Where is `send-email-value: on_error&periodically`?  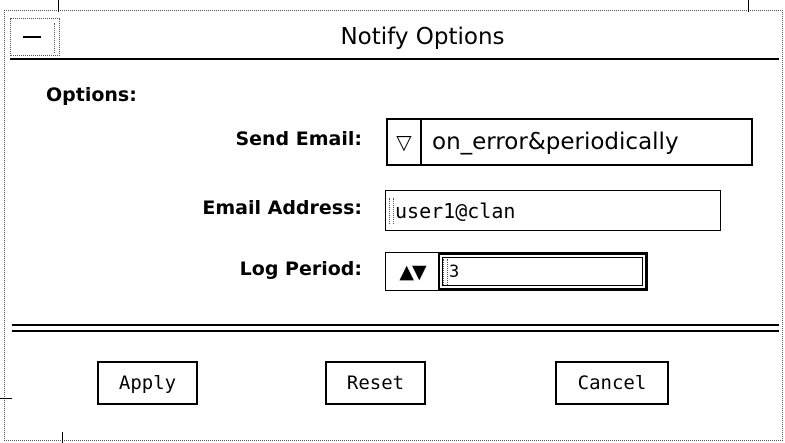 send-email-value: on_error&periodically is located at coordinates (555, 142).